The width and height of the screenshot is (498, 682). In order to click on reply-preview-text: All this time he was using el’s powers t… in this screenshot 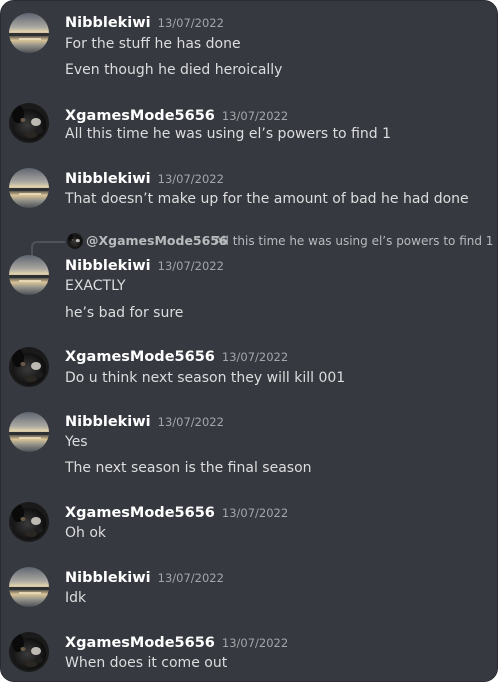, I will do `click(353, 241)`.